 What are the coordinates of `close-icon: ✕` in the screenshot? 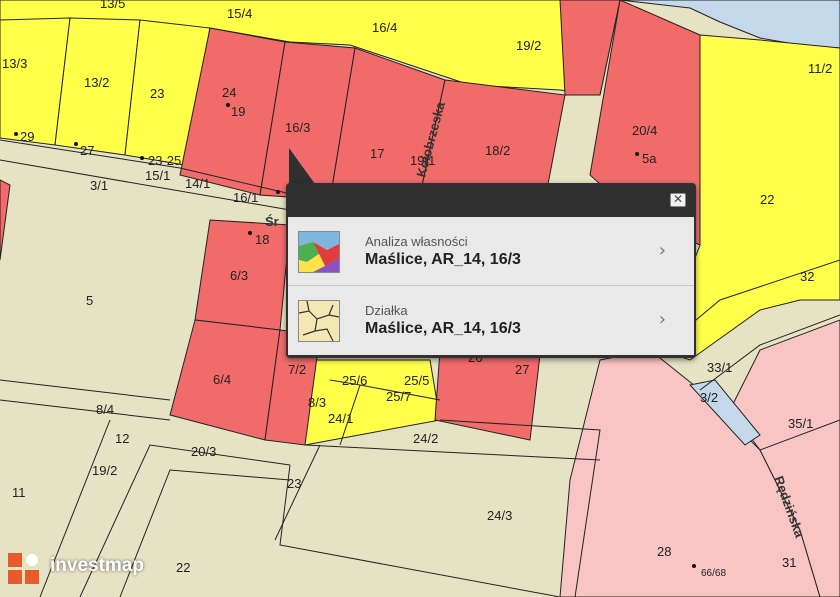 It's located at (678, 200).